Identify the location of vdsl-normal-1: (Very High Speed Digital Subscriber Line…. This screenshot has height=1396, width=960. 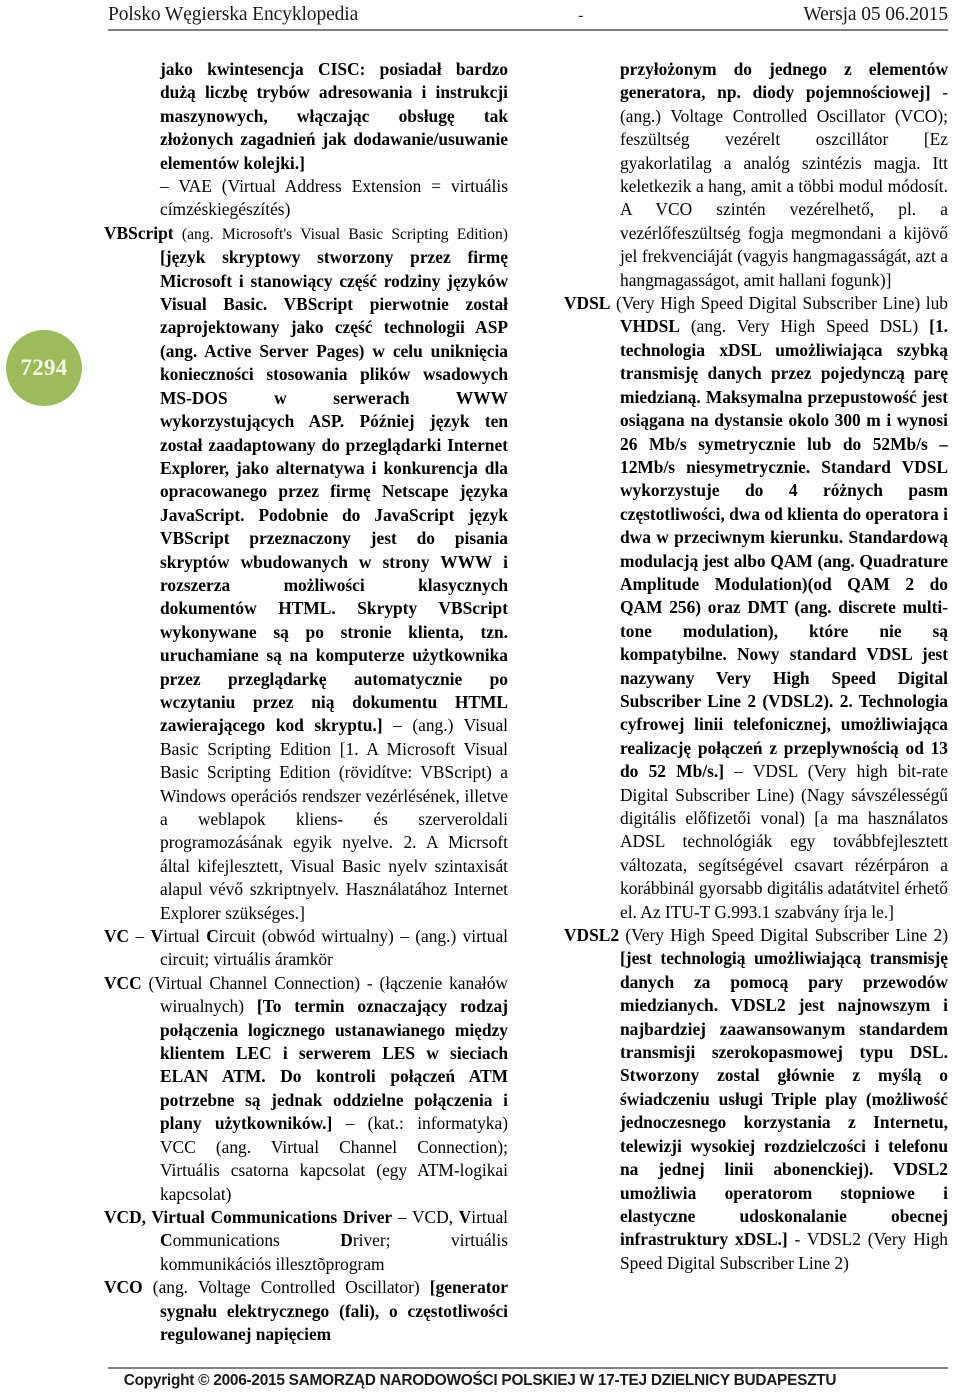
(779, 303).